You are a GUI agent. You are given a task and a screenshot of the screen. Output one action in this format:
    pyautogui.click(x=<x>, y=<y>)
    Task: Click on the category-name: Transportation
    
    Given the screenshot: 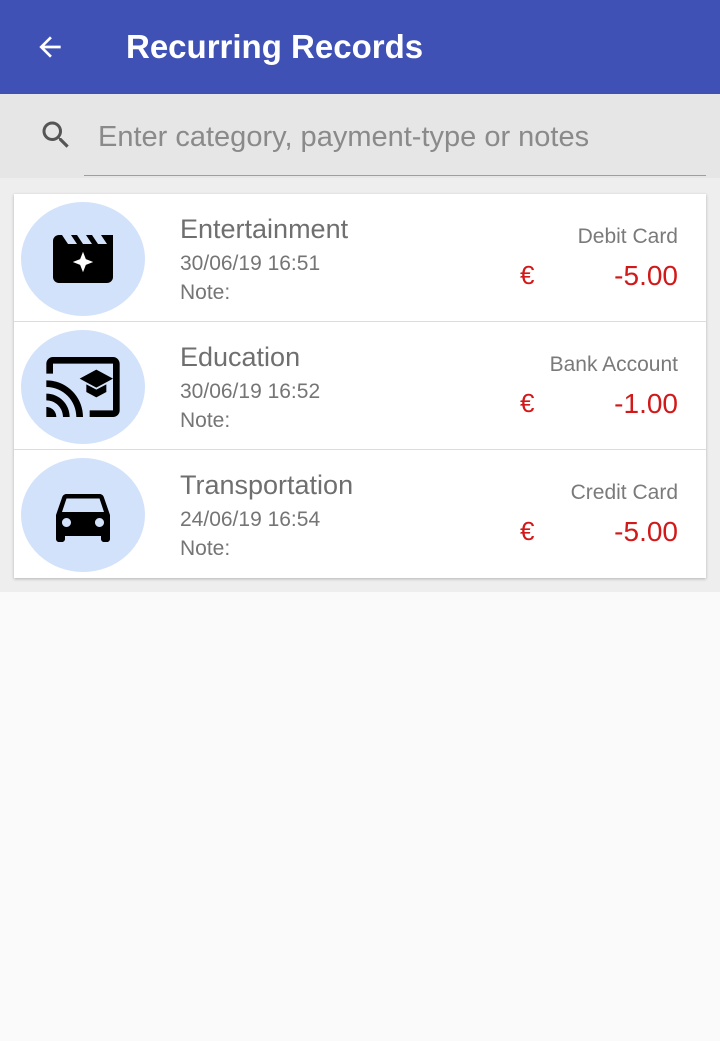 What is the action you would take?
    pyautogui.click(x=267, y=485)
    